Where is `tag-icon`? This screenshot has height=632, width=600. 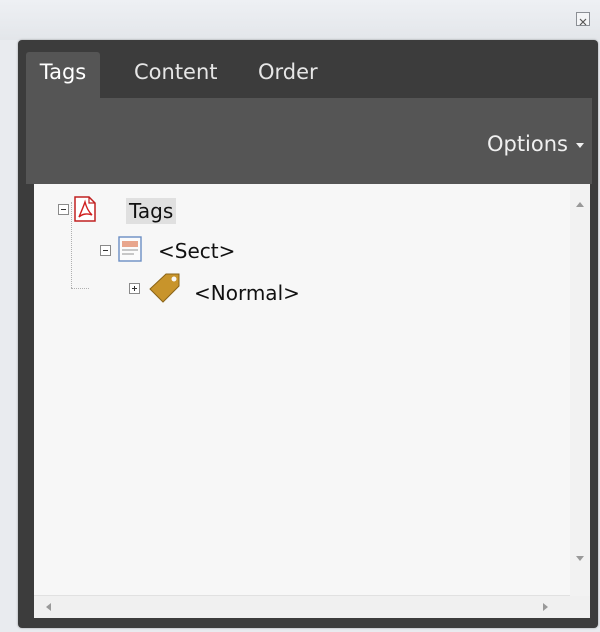
tag-icon is located at coordinates (165, 290).